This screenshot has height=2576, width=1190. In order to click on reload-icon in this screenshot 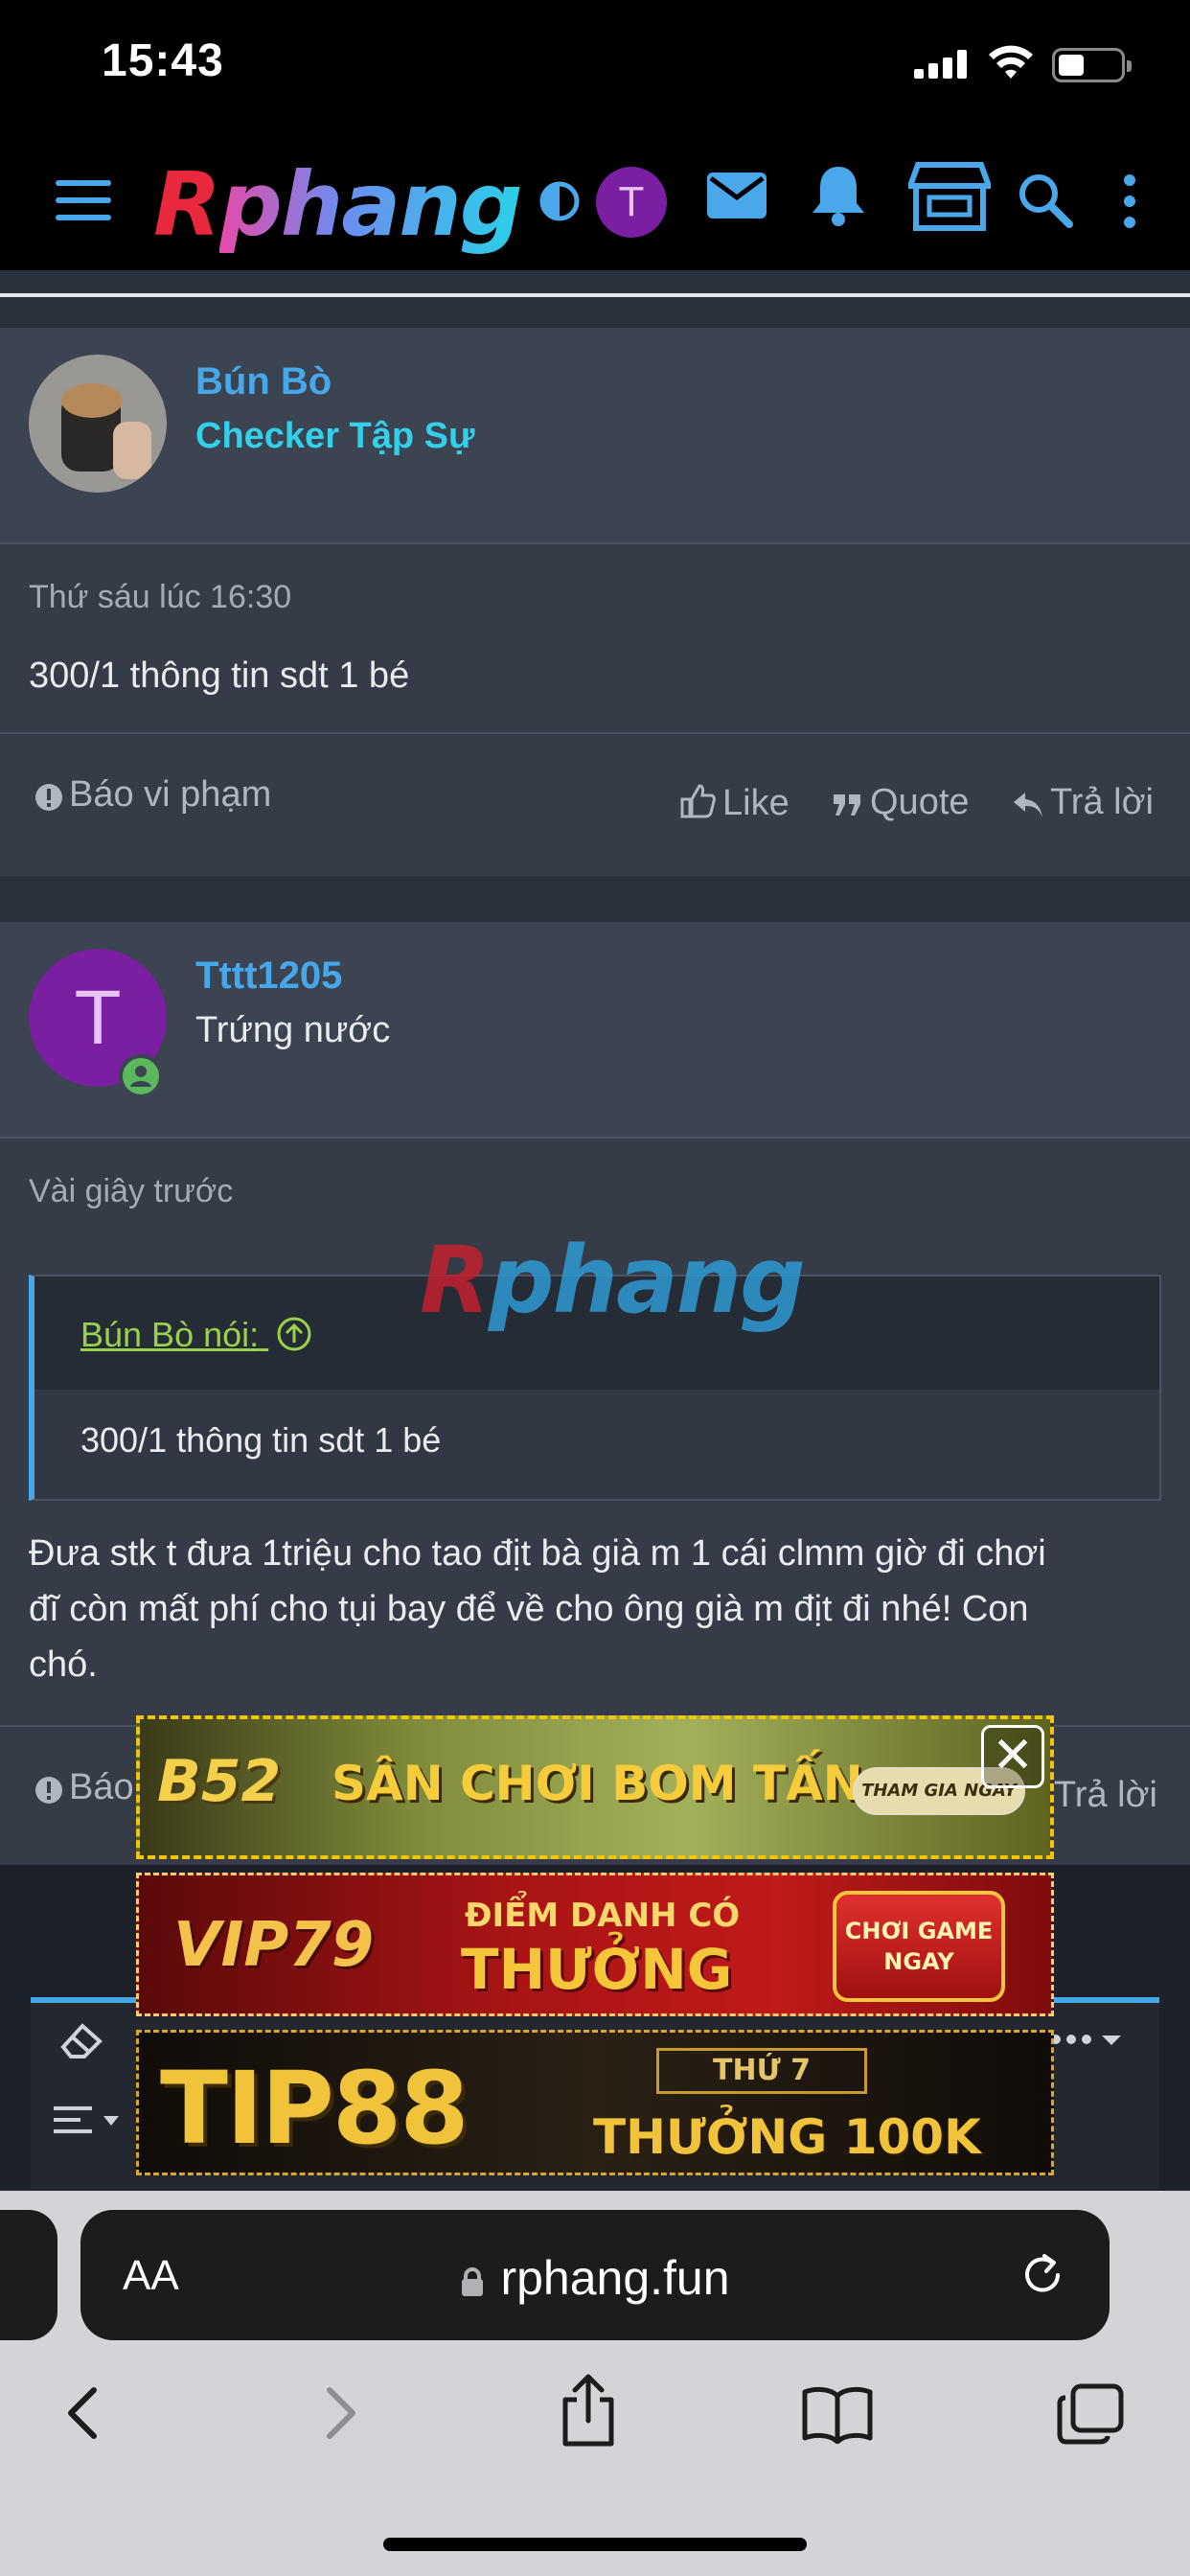, I will do `click(1042, 2275)`.